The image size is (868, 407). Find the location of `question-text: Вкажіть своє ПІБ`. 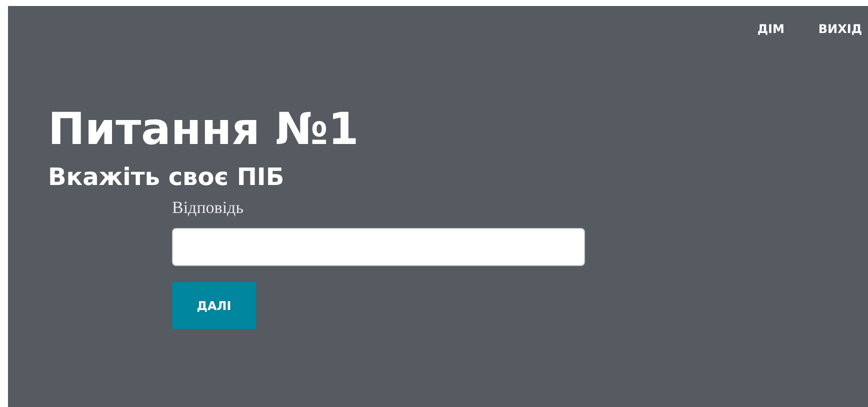

question-text: Вкажіть своє ПІБ is located at coordinates (167, 177).